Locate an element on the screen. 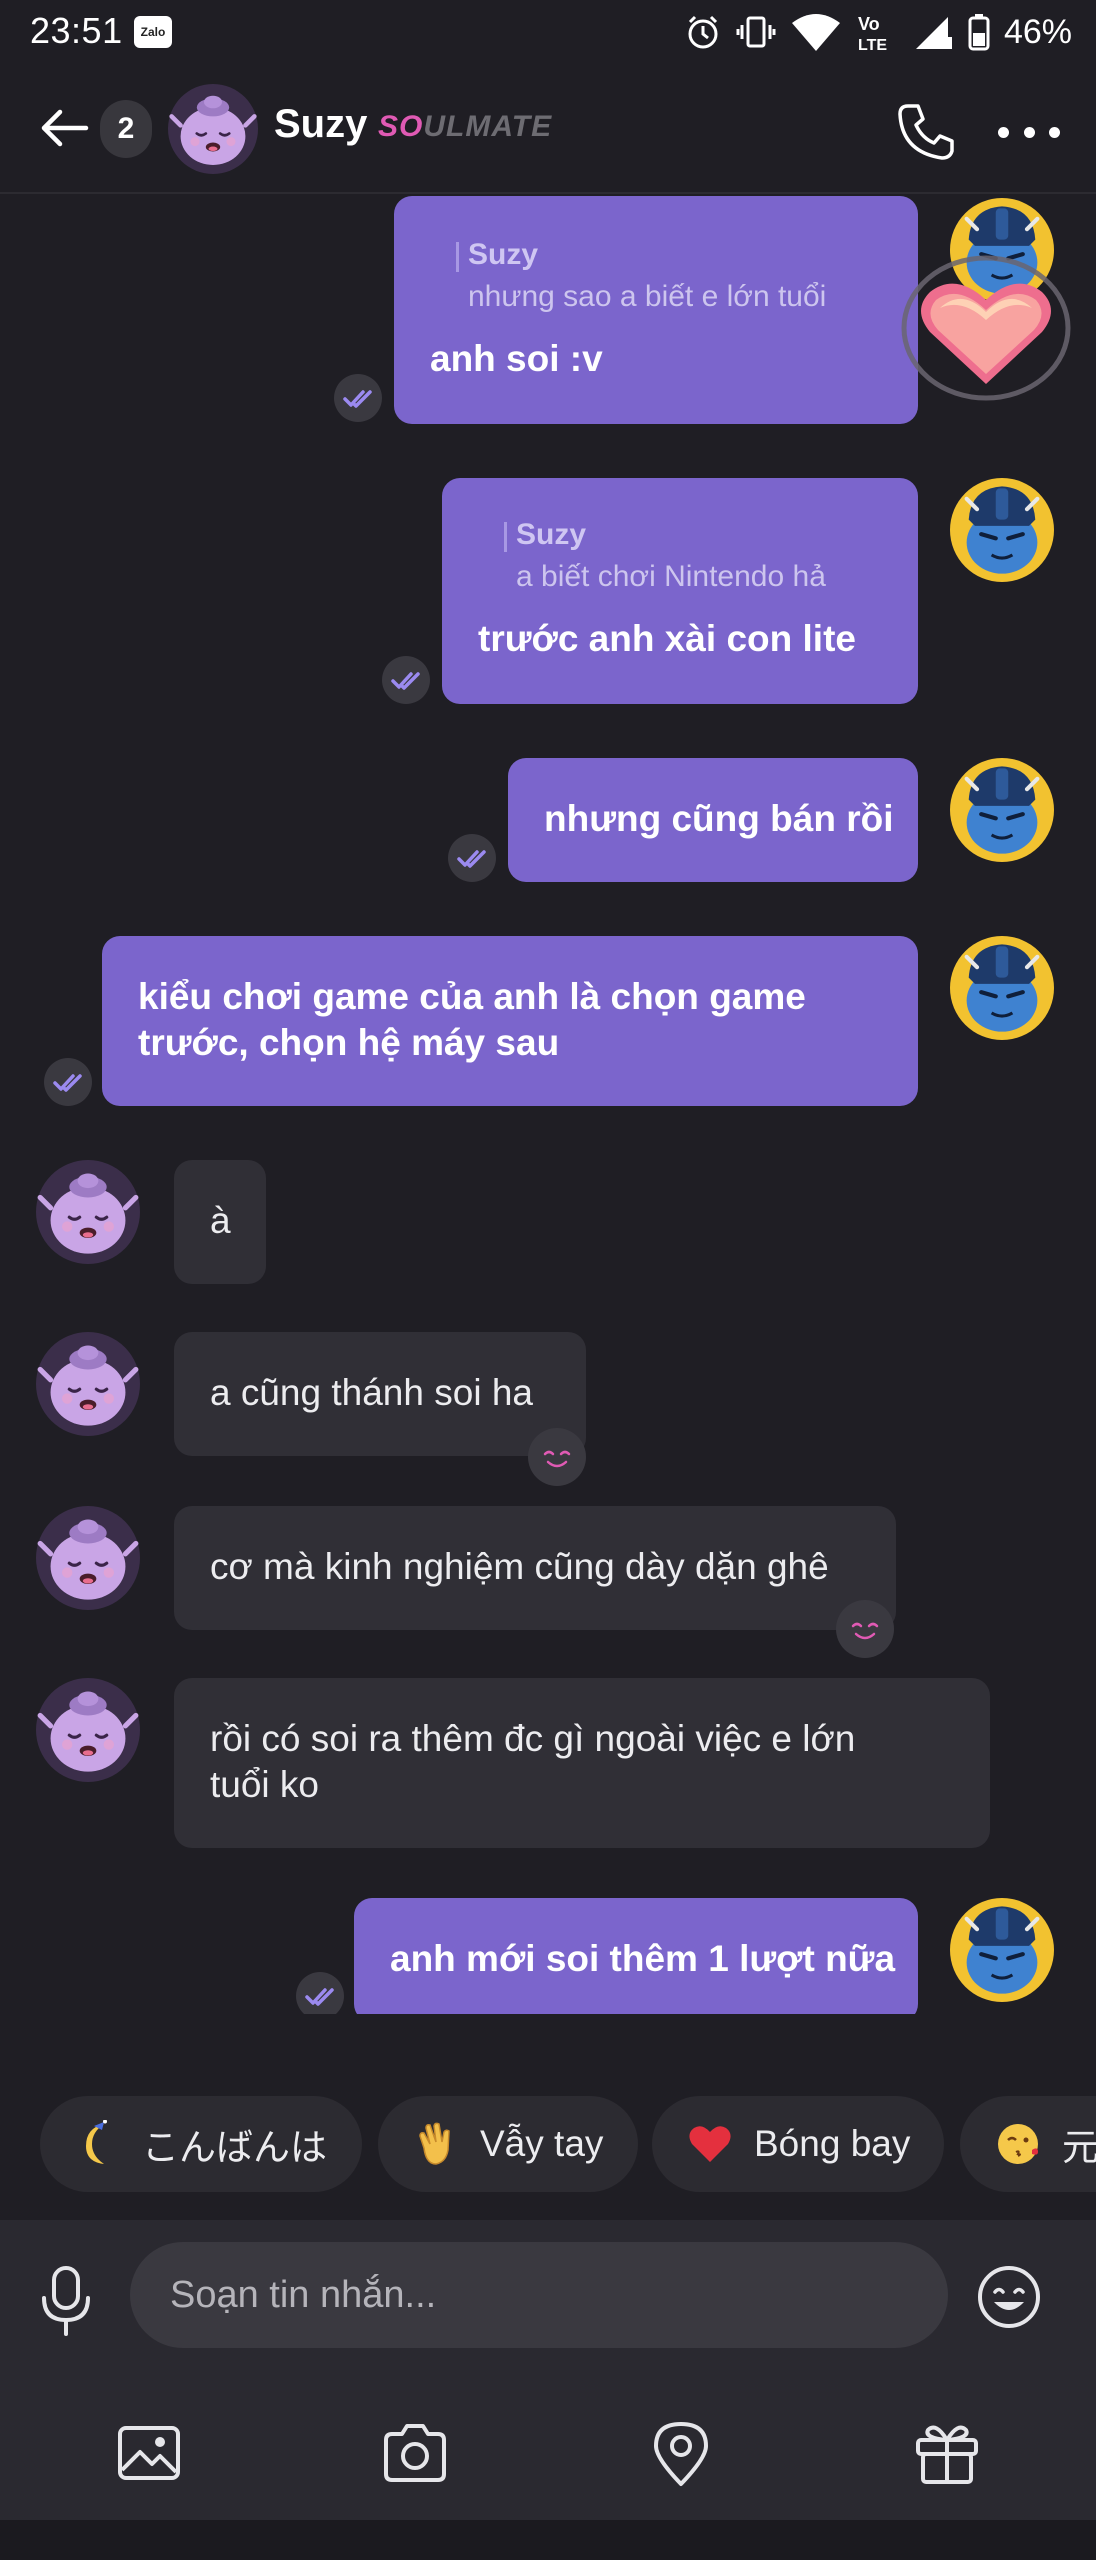 The image size is (1096, 2560). message-bubble-incoming: cơ mà kinh nghiệm cũng dày dặn ghê is located at coordinates (535, 1568).